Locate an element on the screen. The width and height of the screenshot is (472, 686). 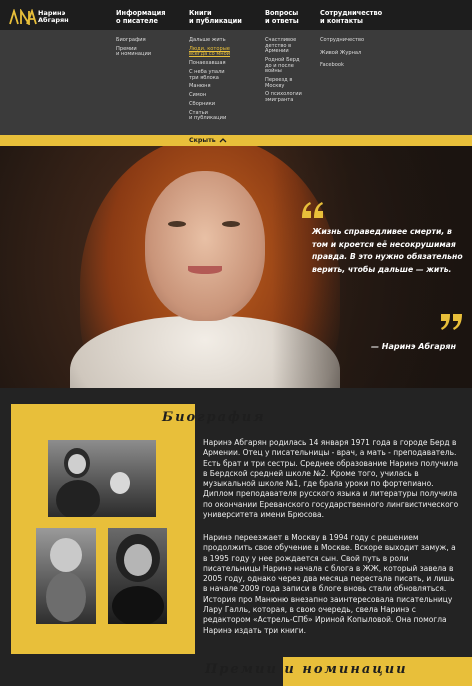
menu-item-simon: Симон is located at coordinates (209, 95).